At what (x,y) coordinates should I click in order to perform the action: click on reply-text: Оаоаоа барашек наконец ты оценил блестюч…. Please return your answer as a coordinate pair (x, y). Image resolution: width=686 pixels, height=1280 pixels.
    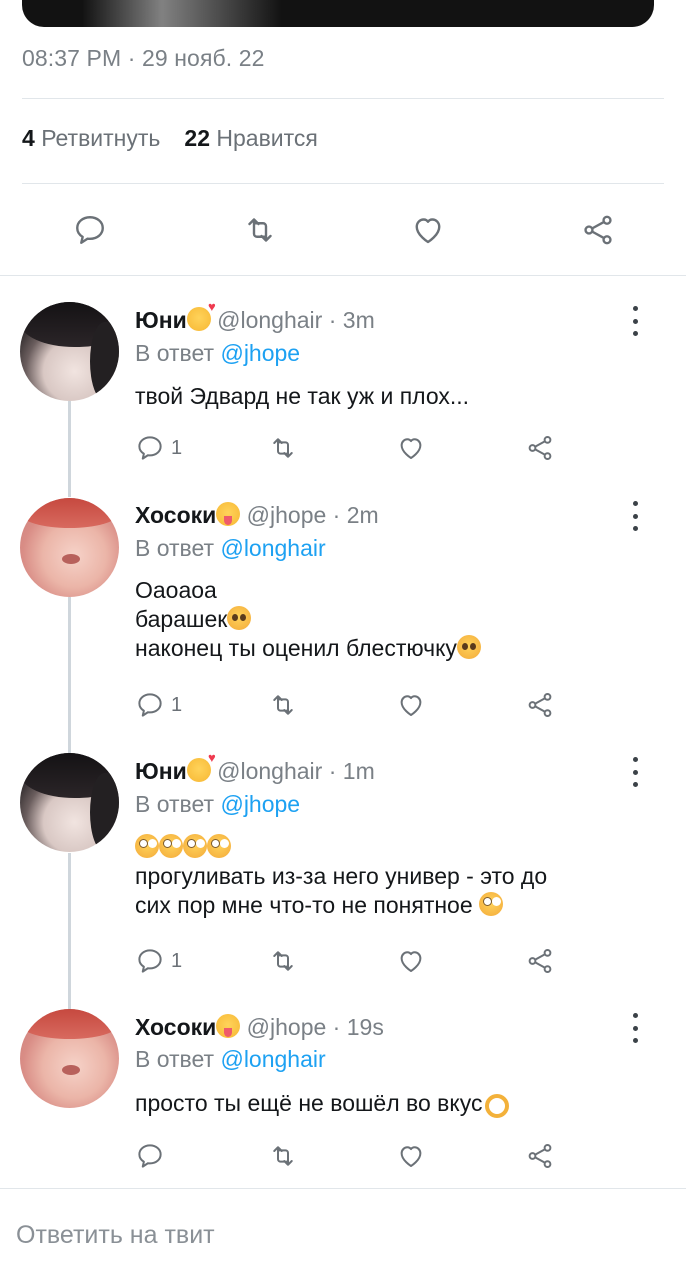
    Looking at the image, I should click on (308, 619).